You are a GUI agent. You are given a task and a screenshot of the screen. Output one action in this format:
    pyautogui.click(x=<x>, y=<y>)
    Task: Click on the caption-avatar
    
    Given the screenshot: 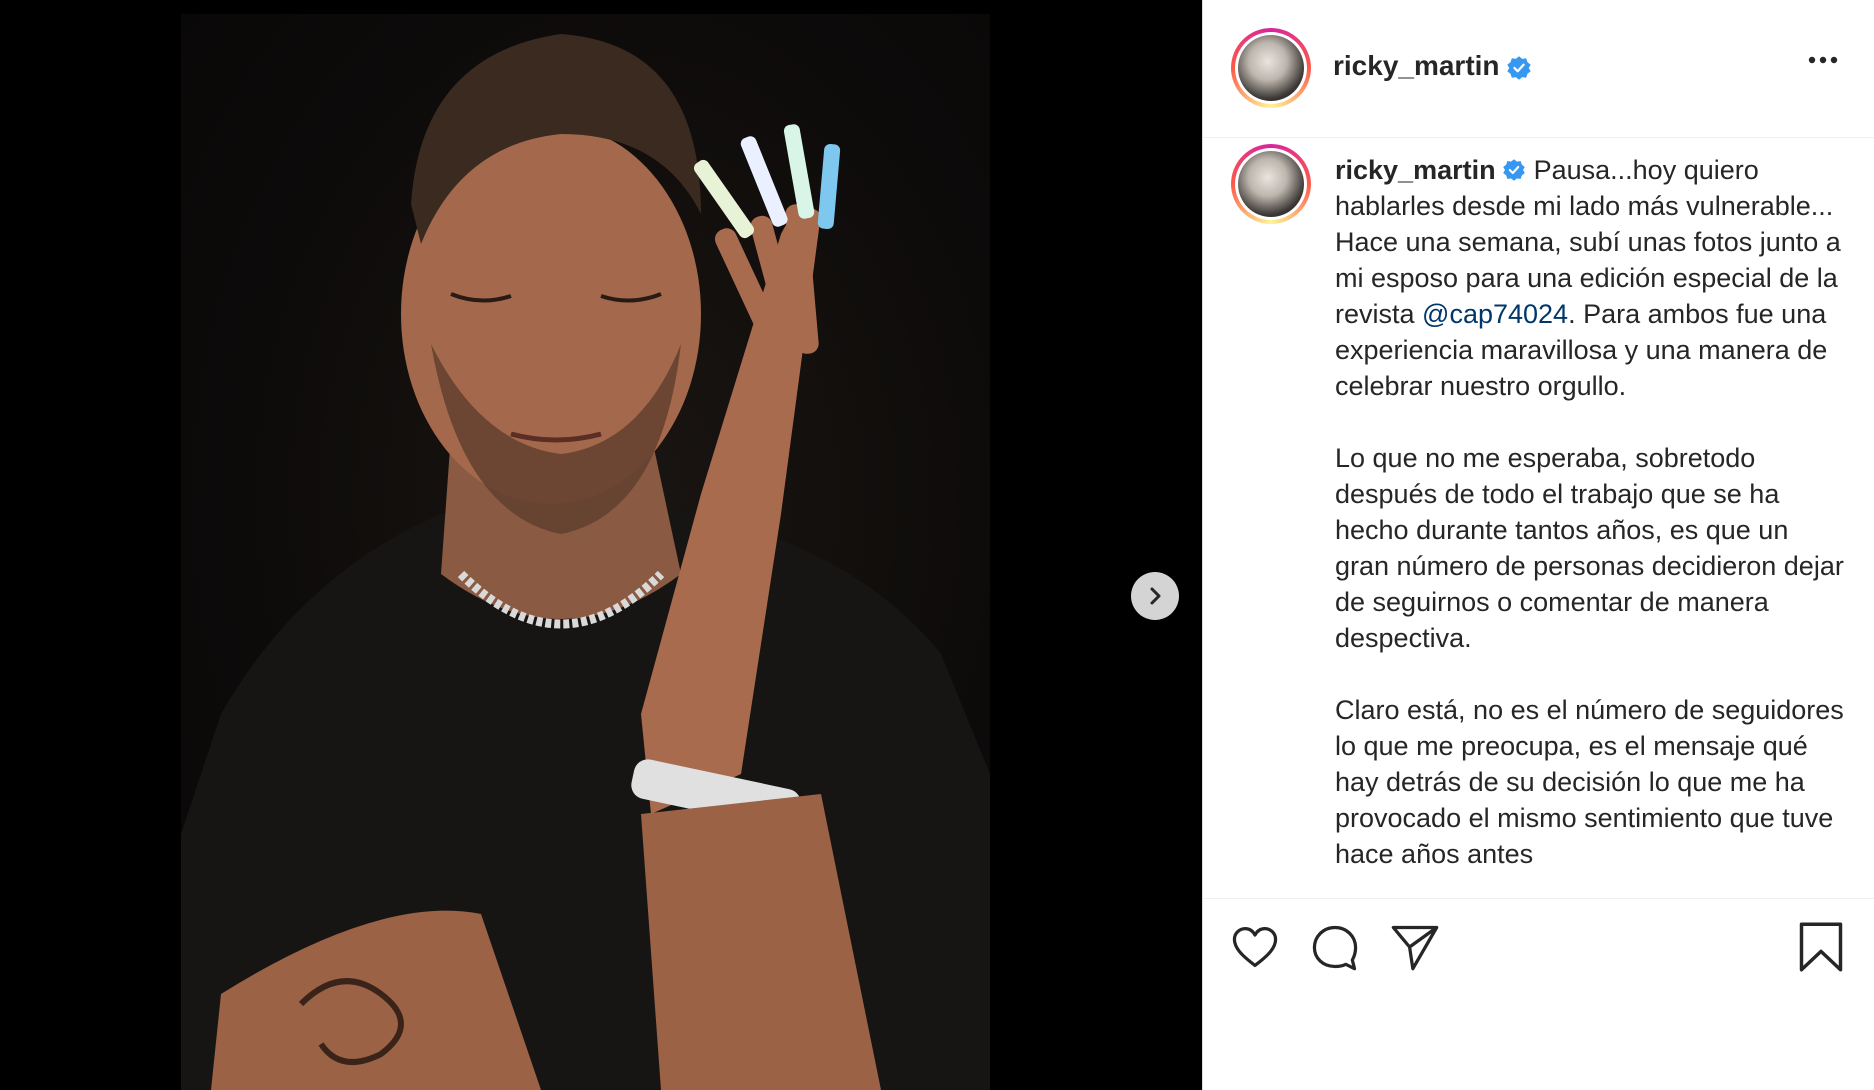 What is the action you would take?
    pyautogui.click(x=1271, y=184)
    